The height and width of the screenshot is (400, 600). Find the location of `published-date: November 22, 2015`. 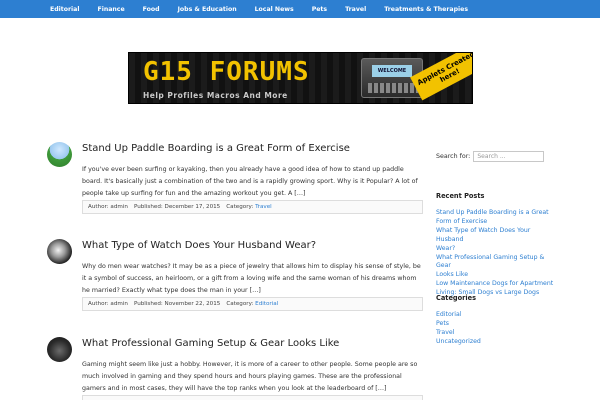

published-date: November 22, 2015 is located at coordinates (192, 304).